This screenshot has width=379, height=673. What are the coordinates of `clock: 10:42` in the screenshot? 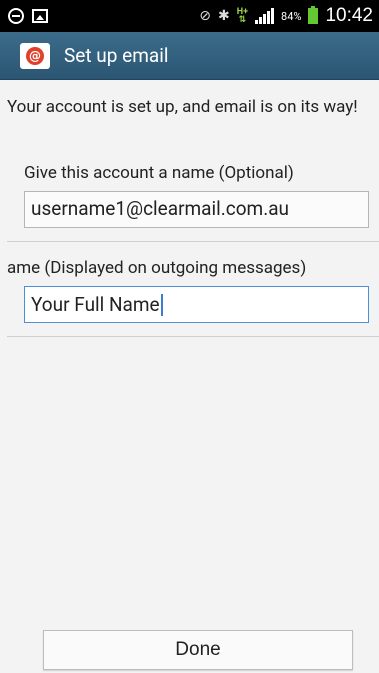 It's located at (349, 15).